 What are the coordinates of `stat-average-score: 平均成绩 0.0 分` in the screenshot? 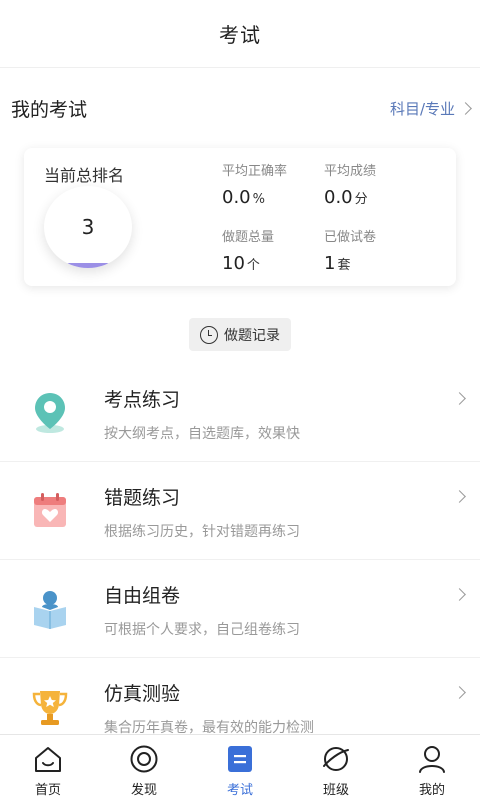 It's located at (350, 184).